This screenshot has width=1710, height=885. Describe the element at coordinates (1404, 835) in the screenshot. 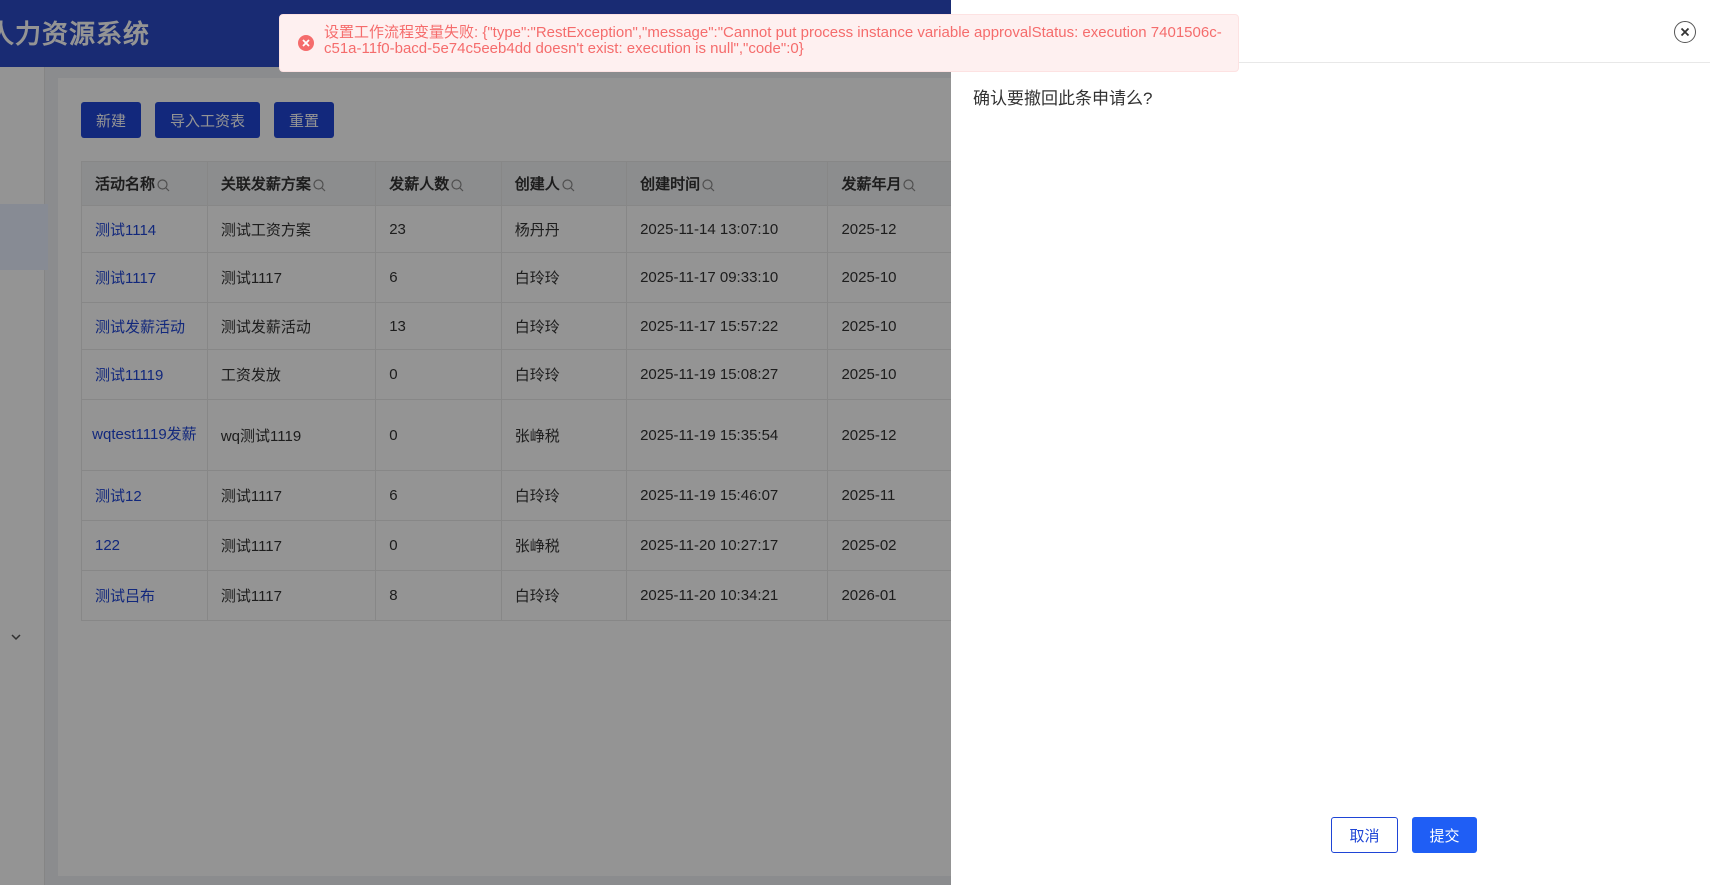

I see `drawer-footer: 取消 提交` at that location.